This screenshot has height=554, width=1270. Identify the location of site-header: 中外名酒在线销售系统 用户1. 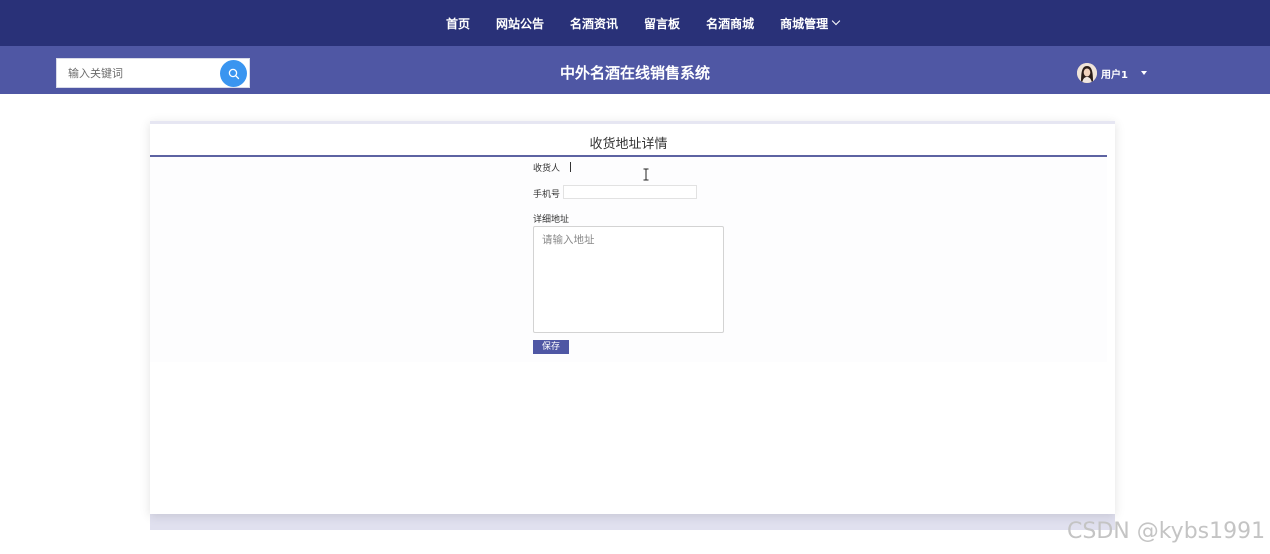
(635, 70).